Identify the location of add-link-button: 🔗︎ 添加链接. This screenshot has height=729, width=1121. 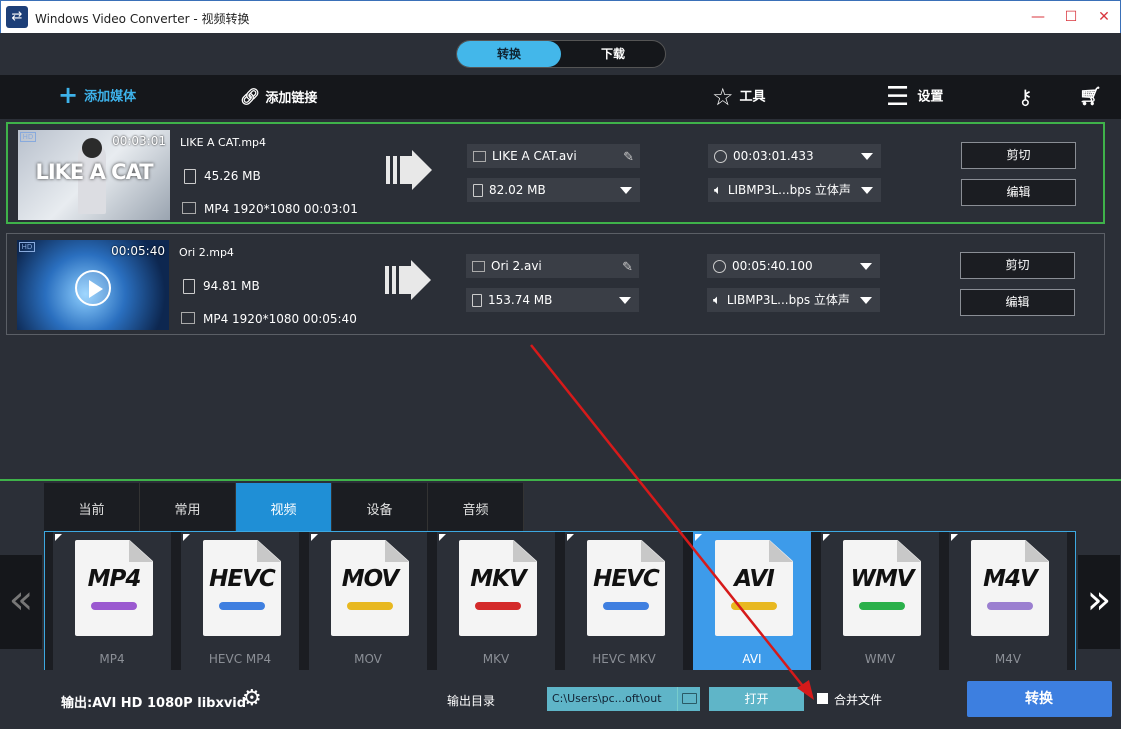
(278, 97).